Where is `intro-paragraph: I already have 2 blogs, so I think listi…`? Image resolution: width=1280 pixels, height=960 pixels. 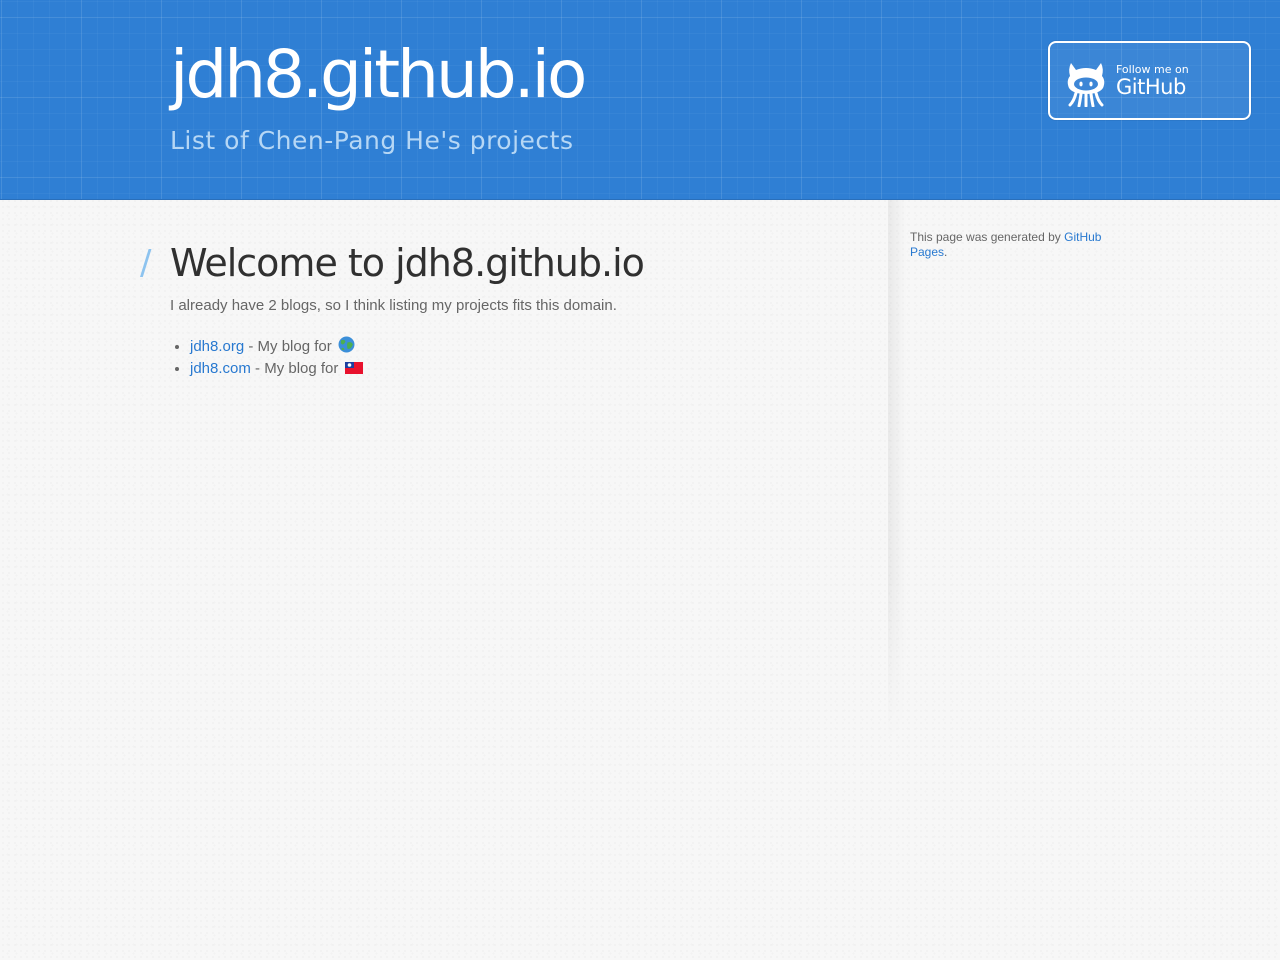
intro-paragraph: I already have 2 blogs, so I think listi… is located at coordinates (393, 305).